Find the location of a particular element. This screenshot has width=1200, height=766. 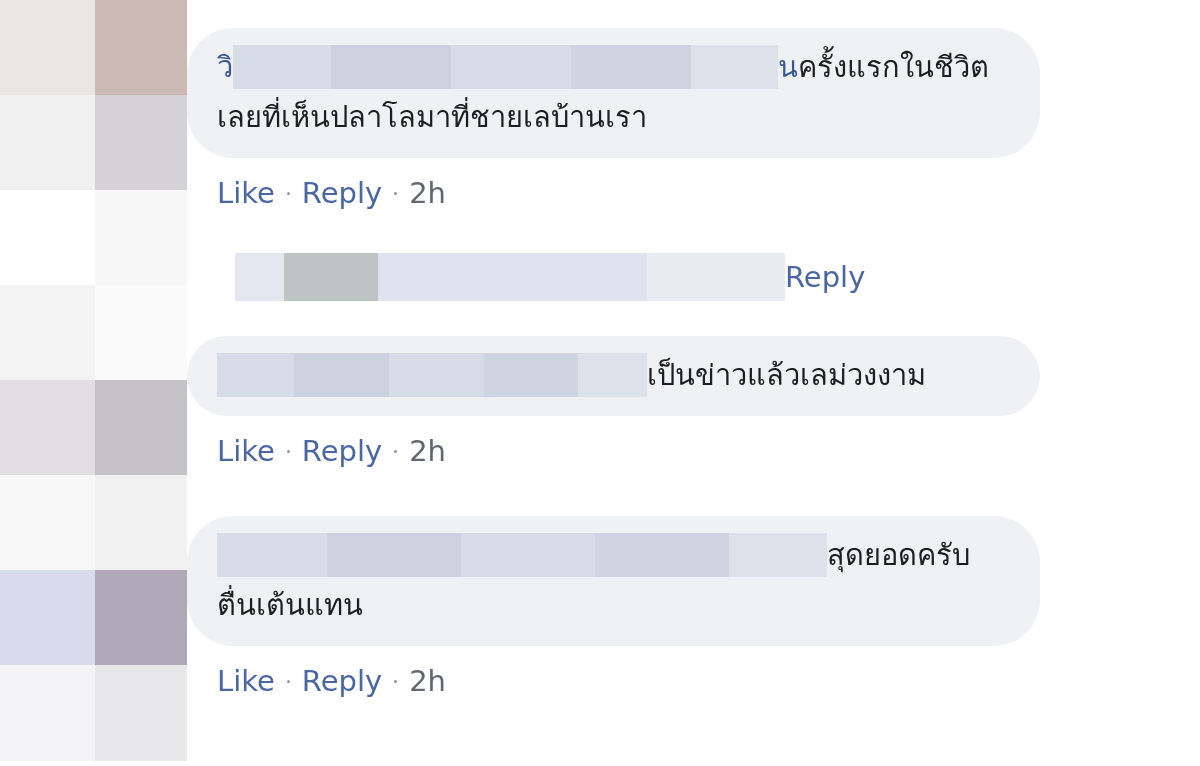

comment-text: เป็นข่าวแล้วเลม่วงงาม is located at coordinates (786, 375).